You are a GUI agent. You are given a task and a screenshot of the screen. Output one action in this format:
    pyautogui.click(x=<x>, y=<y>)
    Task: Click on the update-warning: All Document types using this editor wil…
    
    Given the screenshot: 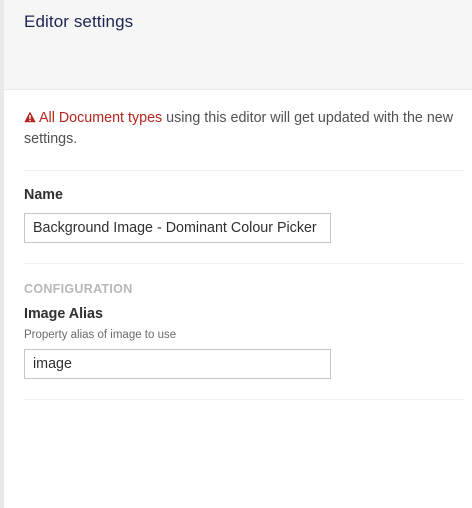 What is the action you would take?
    pyautogui.click(x=244, y=130)
    